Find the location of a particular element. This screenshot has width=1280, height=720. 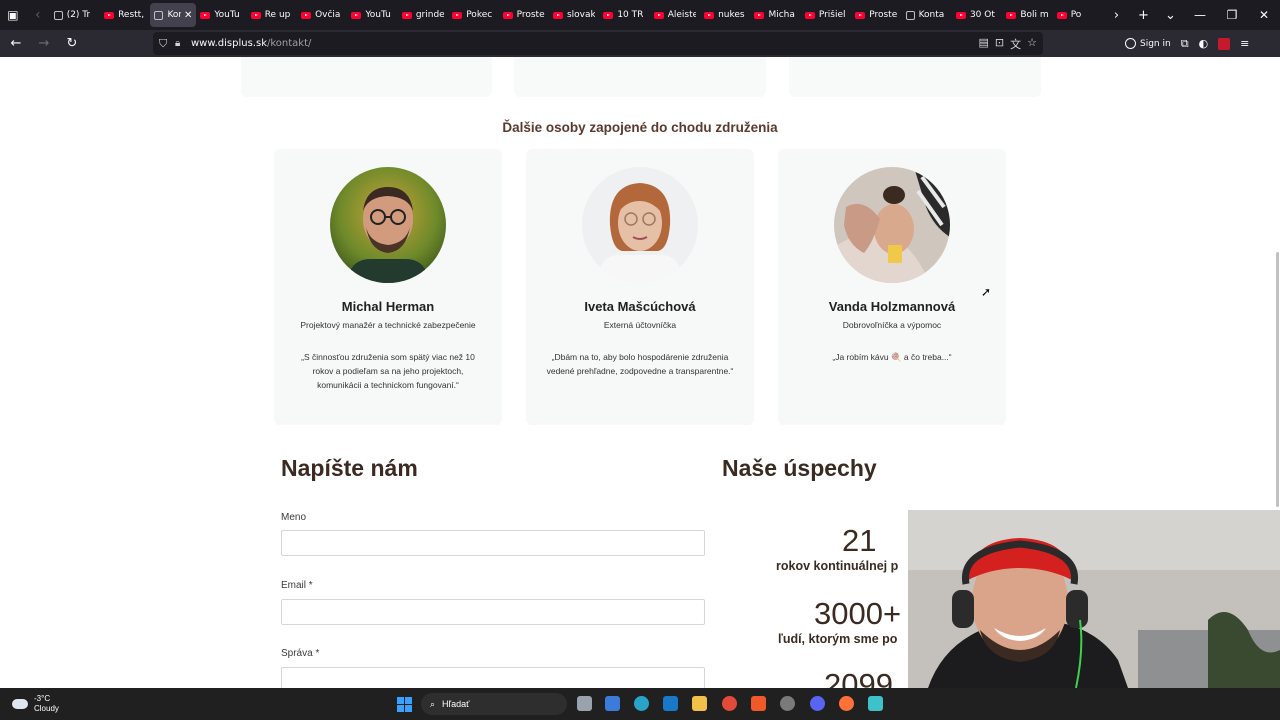

sign-in-button: Sign in is located at coordinates (1148, 43).